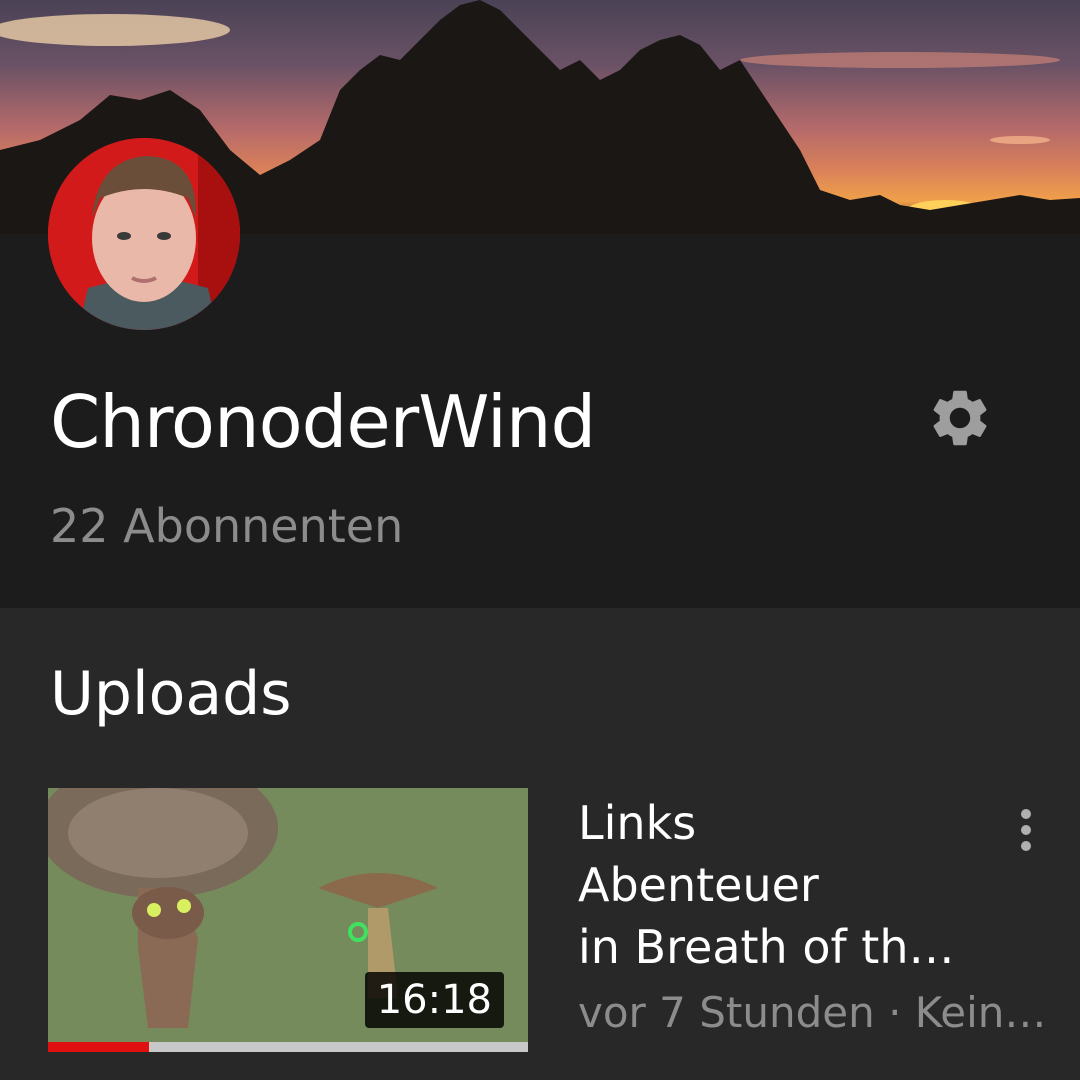 The height and width of the screenshot is (1080, 1080). I want to click on video-title-line: Abenteuer, so click(698, 885).